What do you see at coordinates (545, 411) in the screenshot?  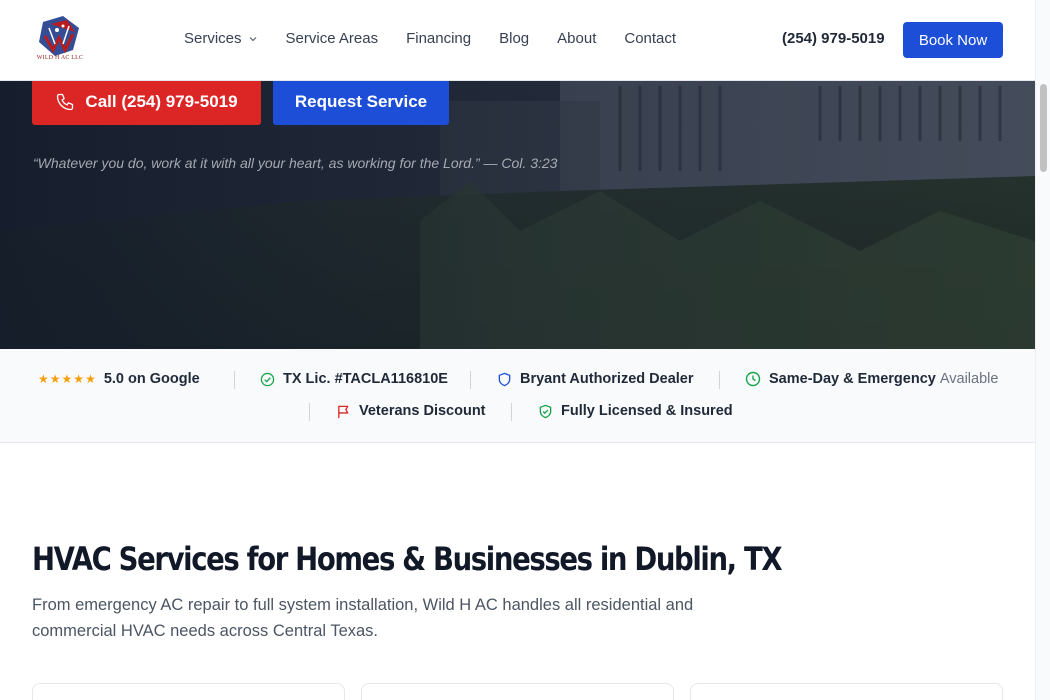 I see `shield-check-icon` at bounding box center [545, 411].